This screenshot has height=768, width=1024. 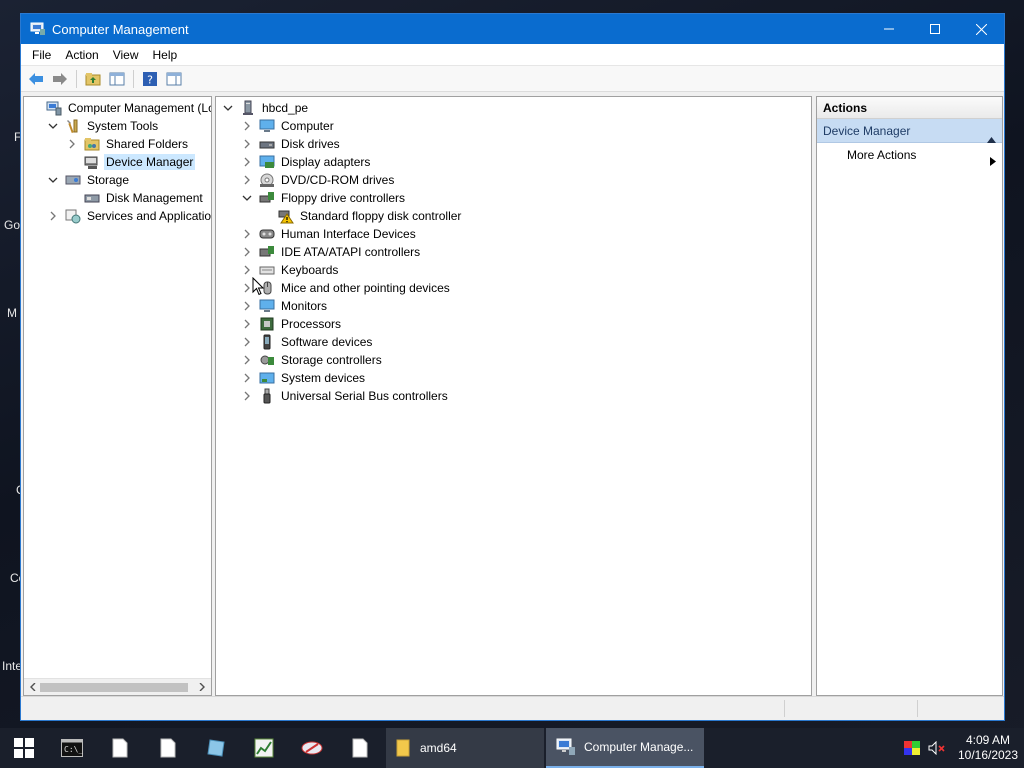 What do you see at coordinates (288, 126) in the screenshot?
I see `device-tree-item-computer: Computer` at bounding box center [288, 126].